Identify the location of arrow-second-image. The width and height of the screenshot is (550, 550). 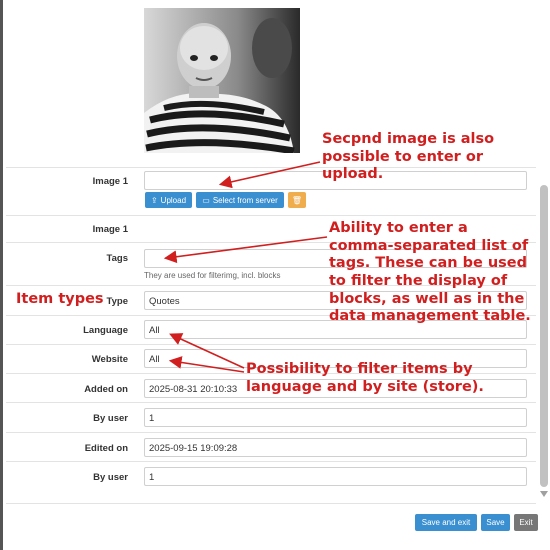
(269, 175).